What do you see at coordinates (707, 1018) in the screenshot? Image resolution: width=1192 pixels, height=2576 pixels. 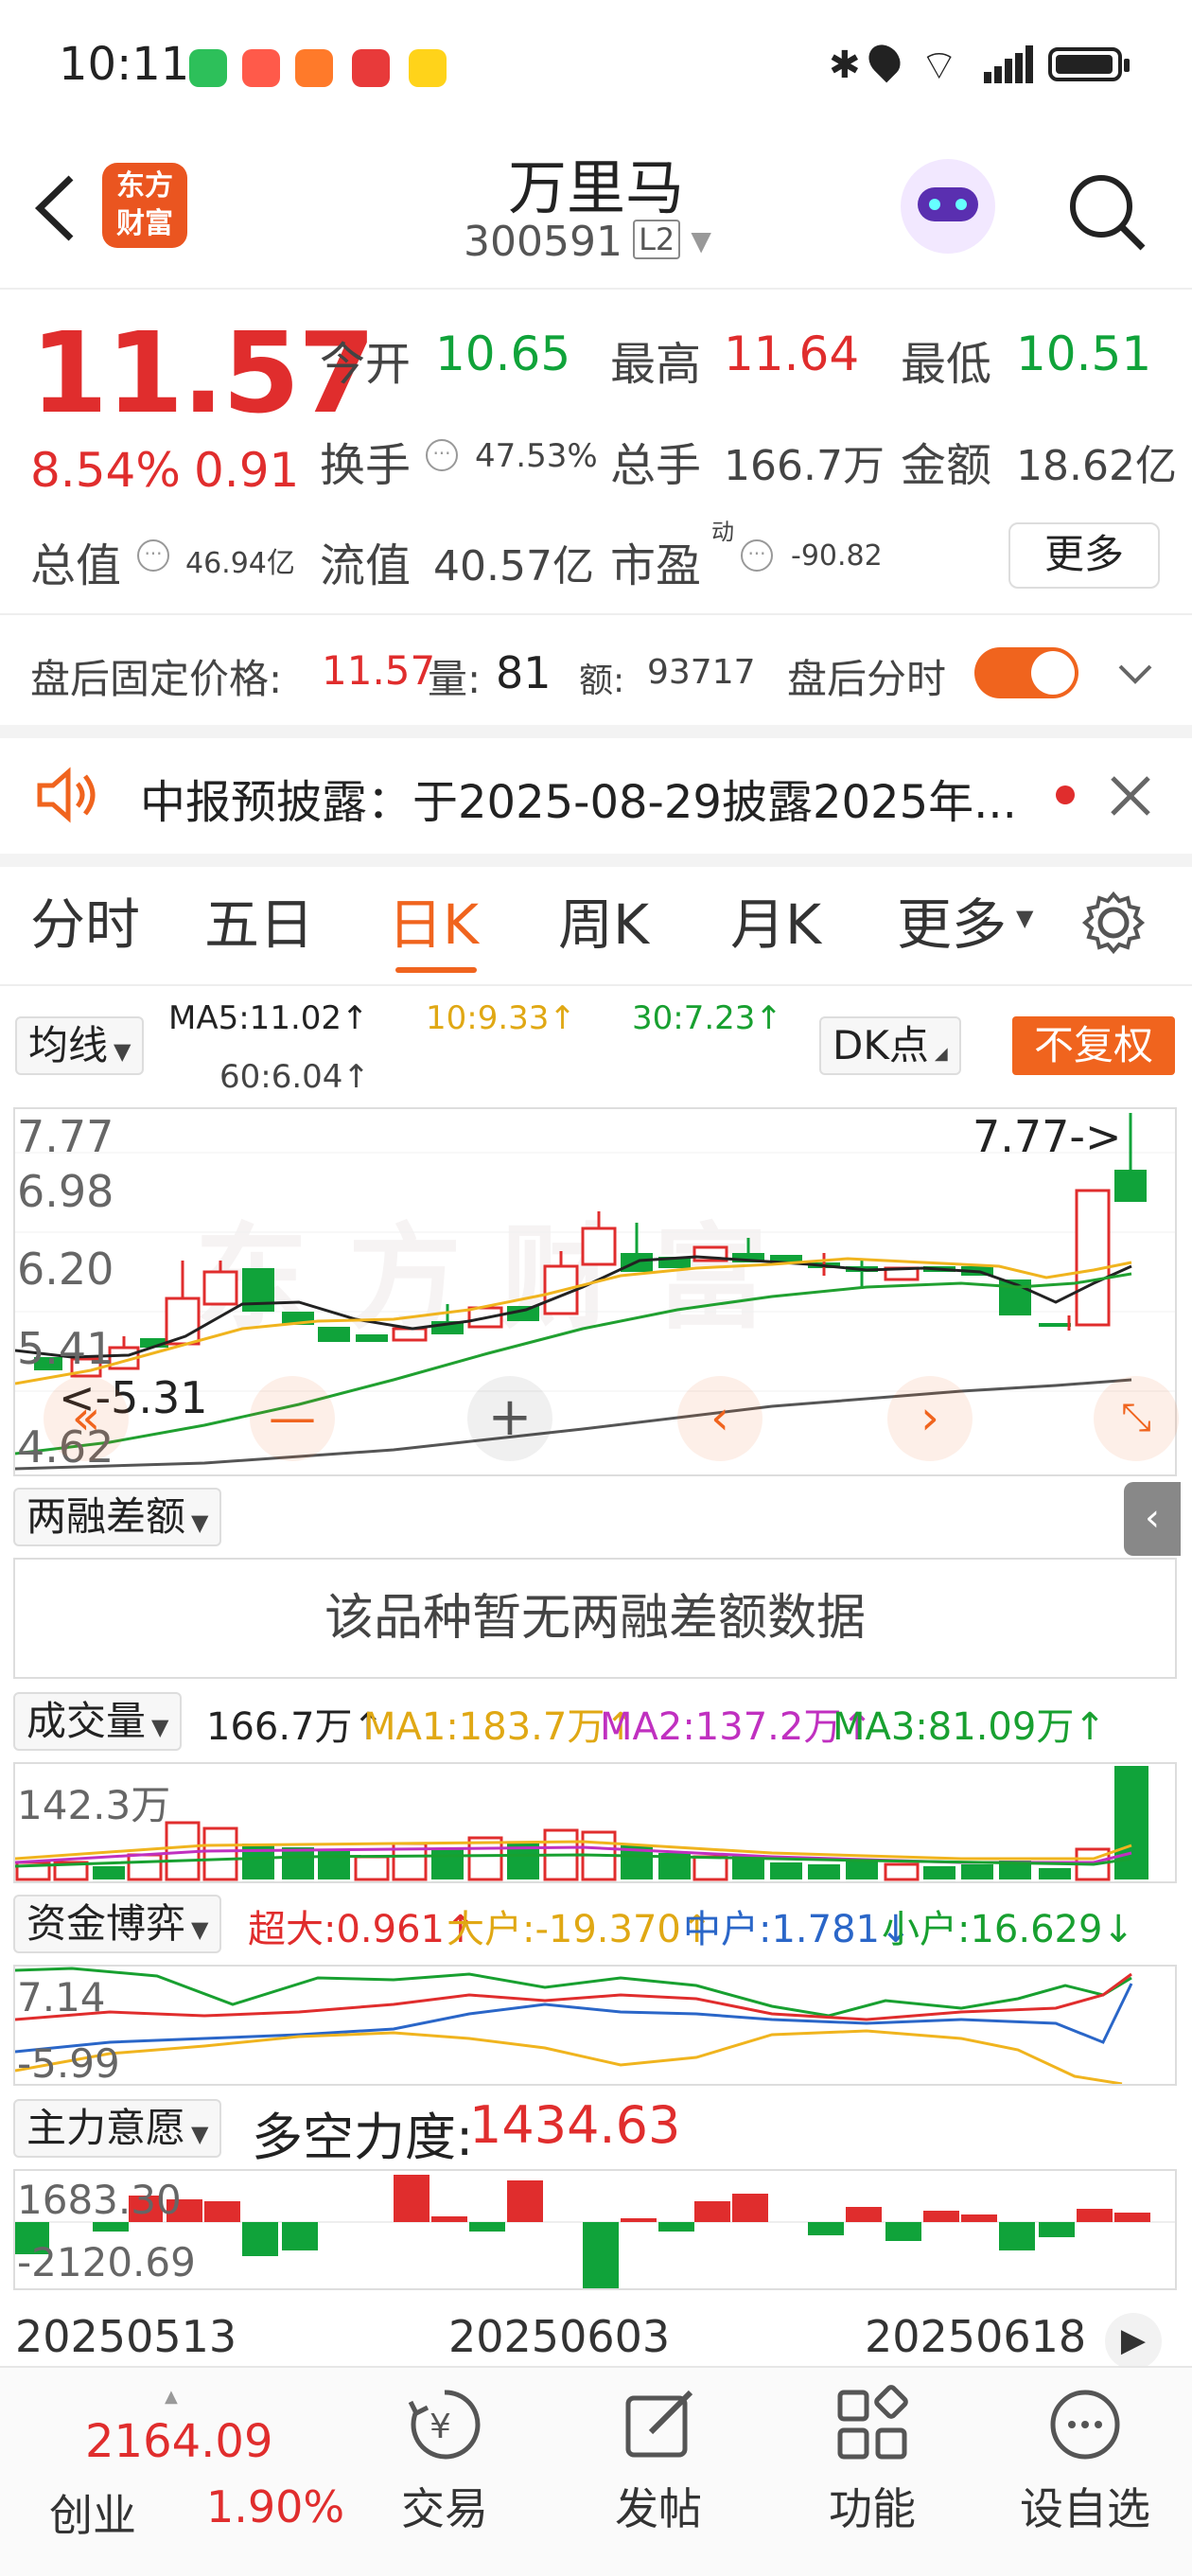 I see `ma30-value: 30:7.23↑` at bounding box center [707, 1018].